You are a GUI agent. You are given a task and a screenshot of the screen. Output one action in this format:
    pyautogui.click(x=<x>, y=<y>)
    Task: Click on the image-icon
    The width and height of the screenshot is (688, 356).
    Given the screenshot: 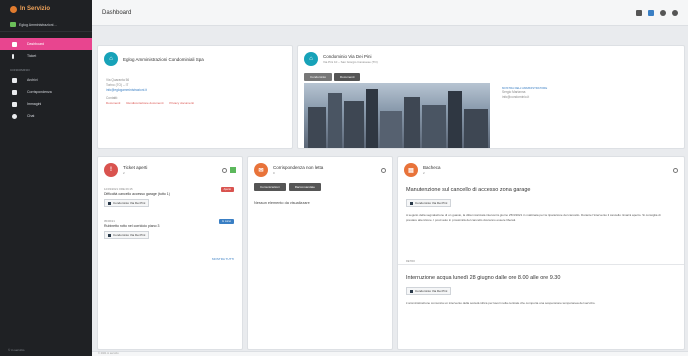 What is the action you would take?
    pyautogui.click(x=14, y=104)
    